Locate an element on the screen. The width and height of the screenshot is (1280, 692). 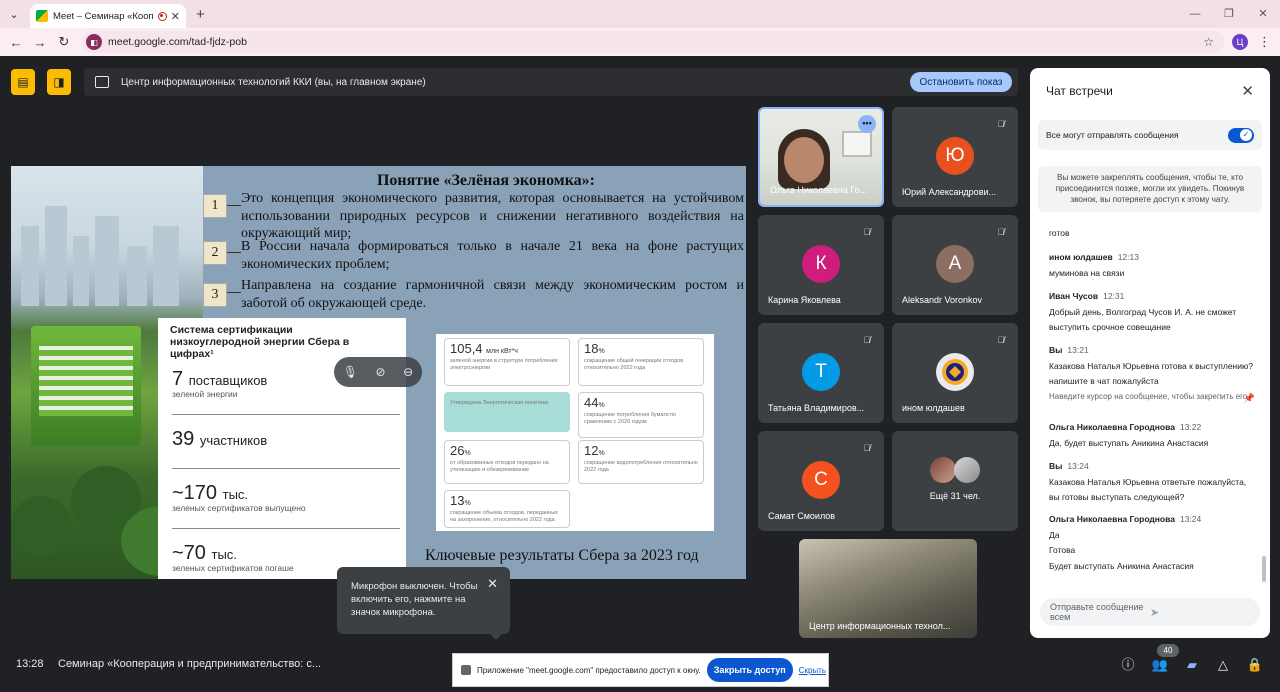
participant-avatar: С is located at coordinates (821, 480).